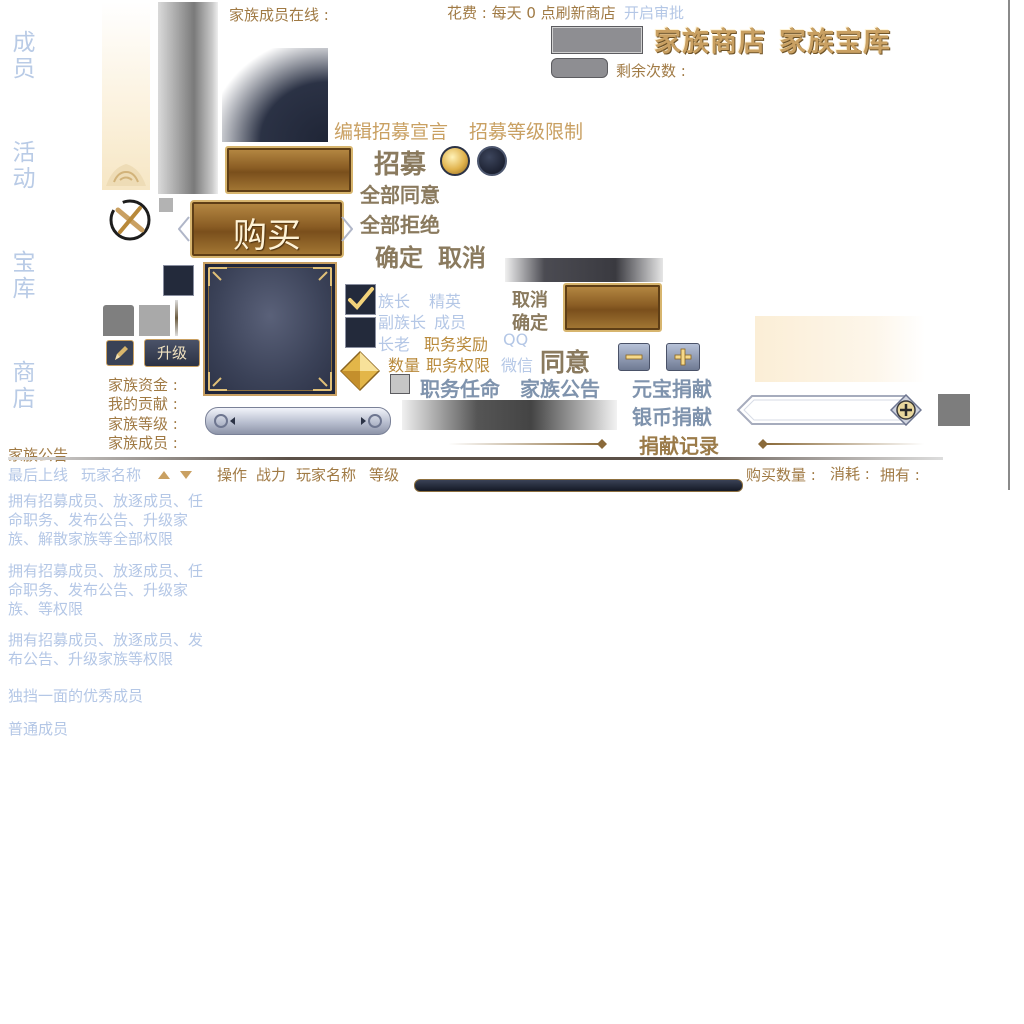  Describe the element at coordinates (391, 130) in the screenshot. I see `edit-declaration-link: 编辑招募宣言` at that location.